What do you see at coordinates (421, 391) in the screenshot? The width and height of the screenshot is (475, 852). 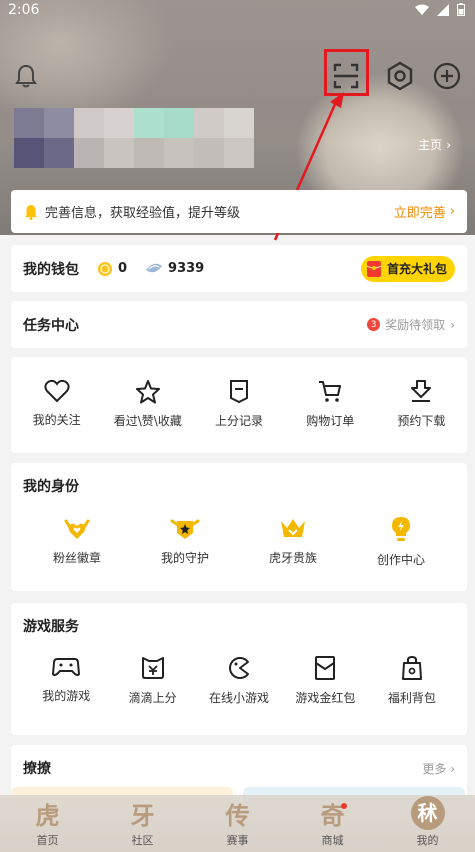 I see `download-icon` at bounding box center [421, 391].